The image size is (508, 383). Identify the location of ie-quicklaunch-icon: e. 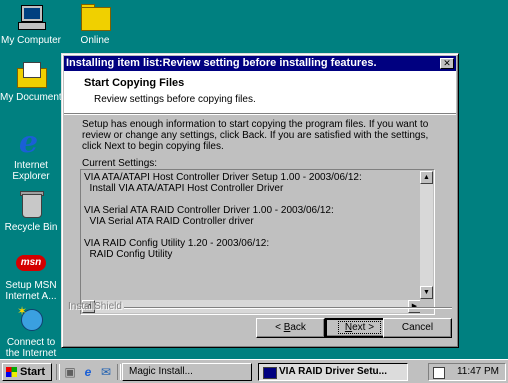
(88, 372).